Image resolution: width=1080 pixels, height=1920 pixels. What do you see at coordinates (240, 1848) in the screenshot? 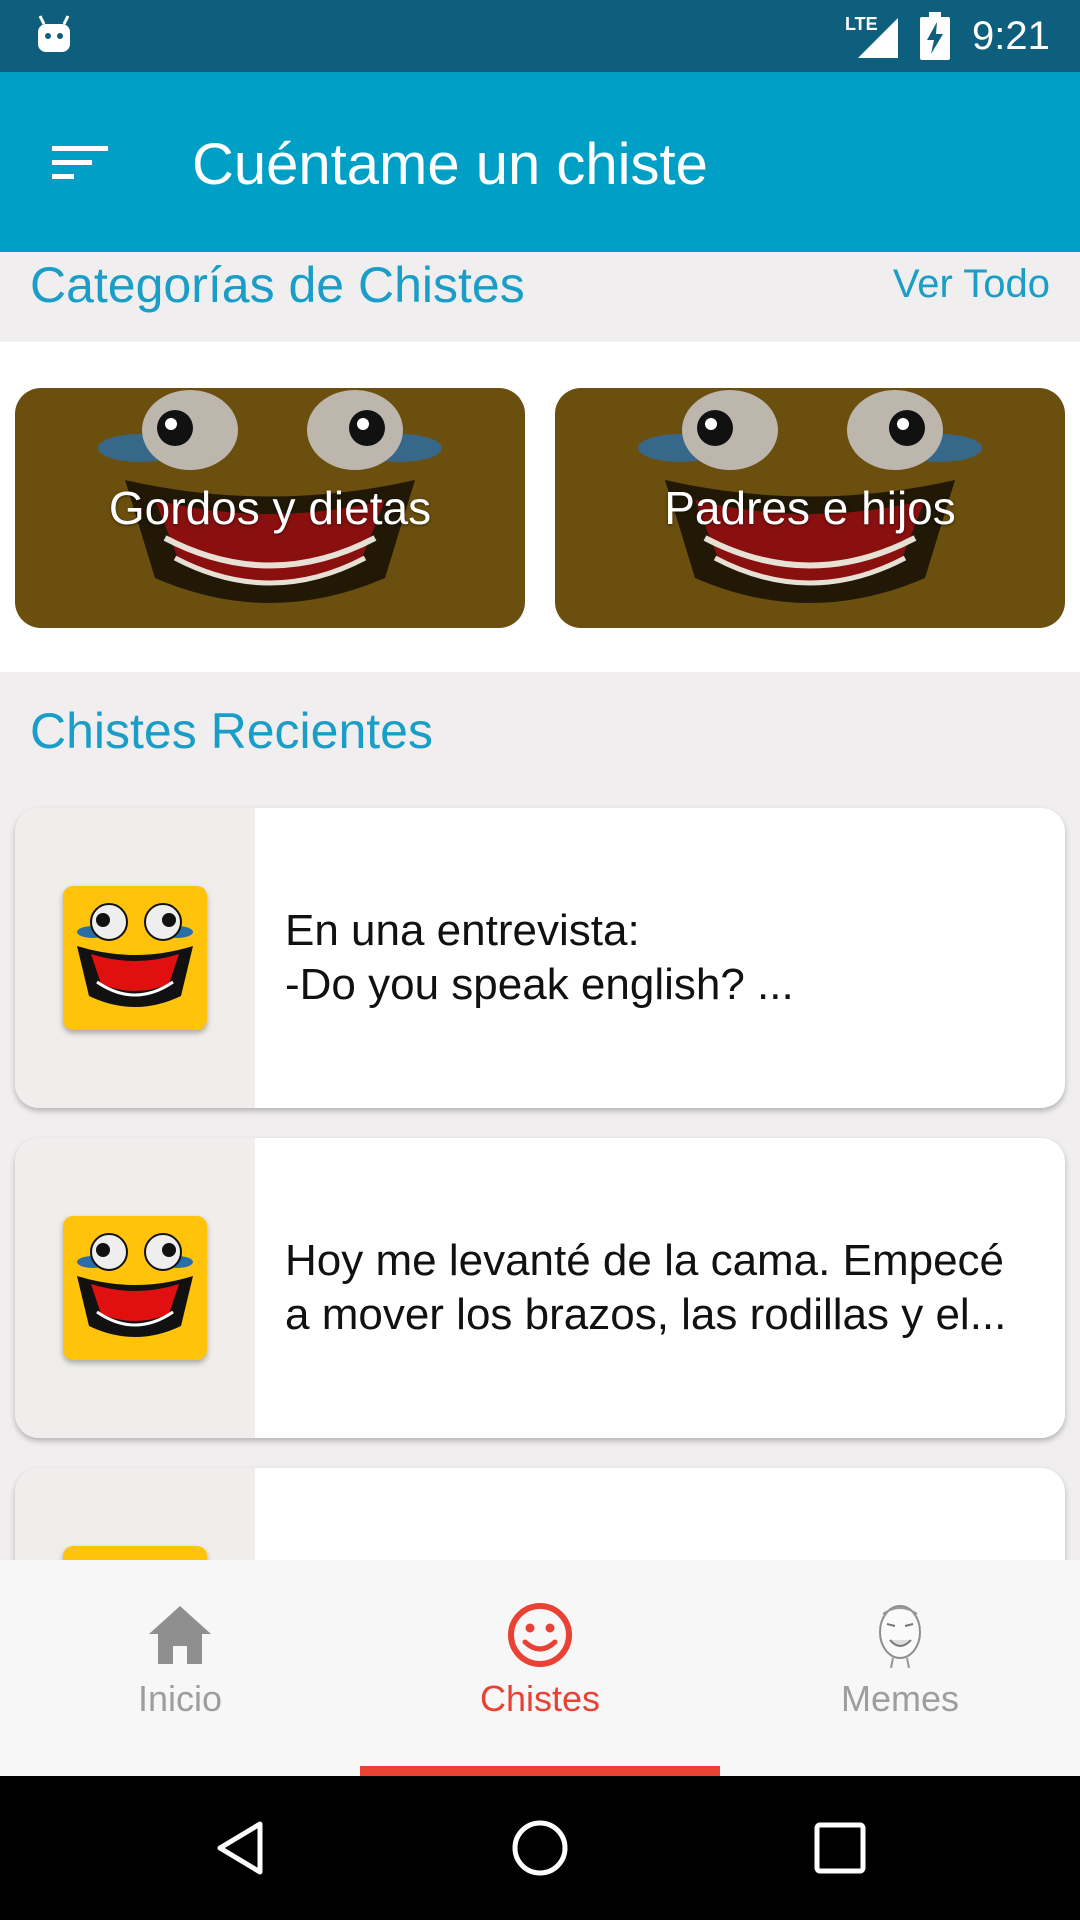
I see `back-icon` at bounding box center [240, 1848].